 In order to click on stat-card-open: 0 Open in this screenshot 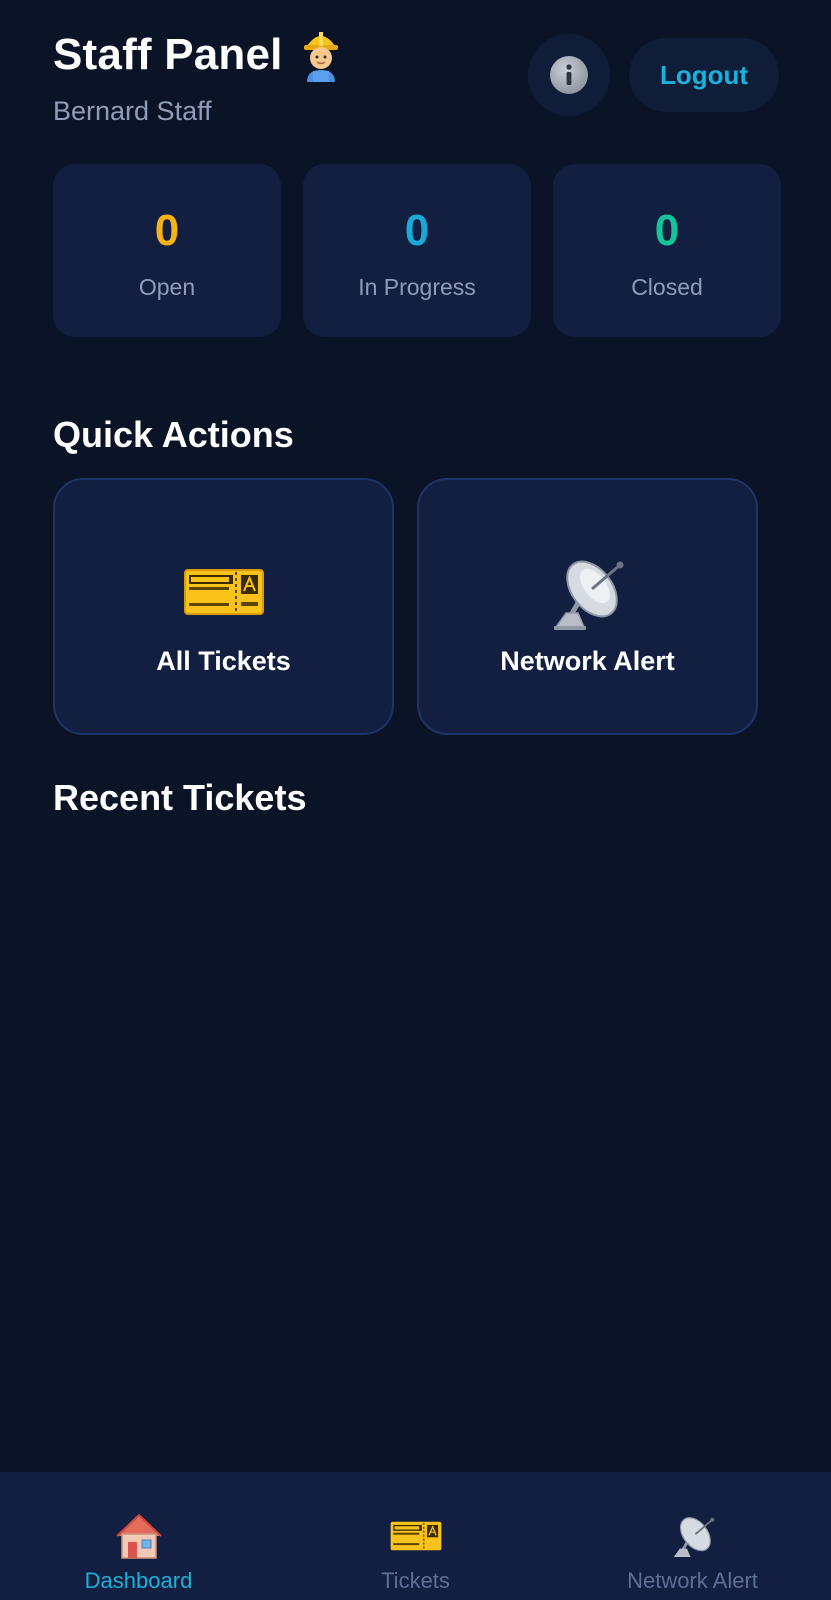, I will do `click(167, 250)`.